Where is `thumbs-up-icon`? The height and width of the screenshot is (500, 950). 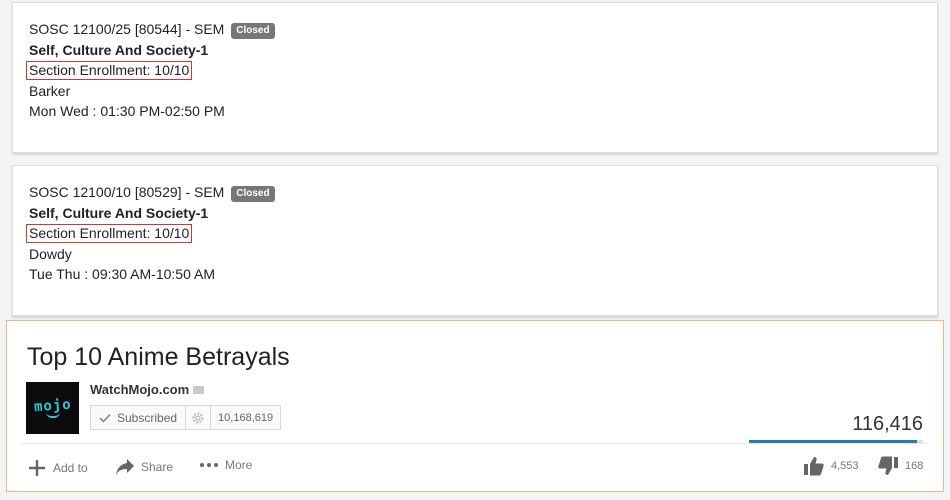 thumbs-up-icon is located at coordinates (814, 466).